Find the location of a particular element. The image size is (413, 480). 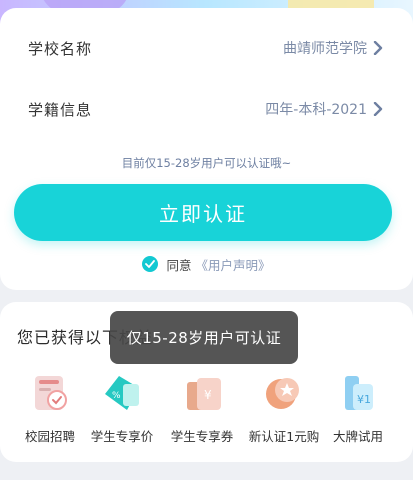

checkmark-icon is located at coordinates (150, 264).